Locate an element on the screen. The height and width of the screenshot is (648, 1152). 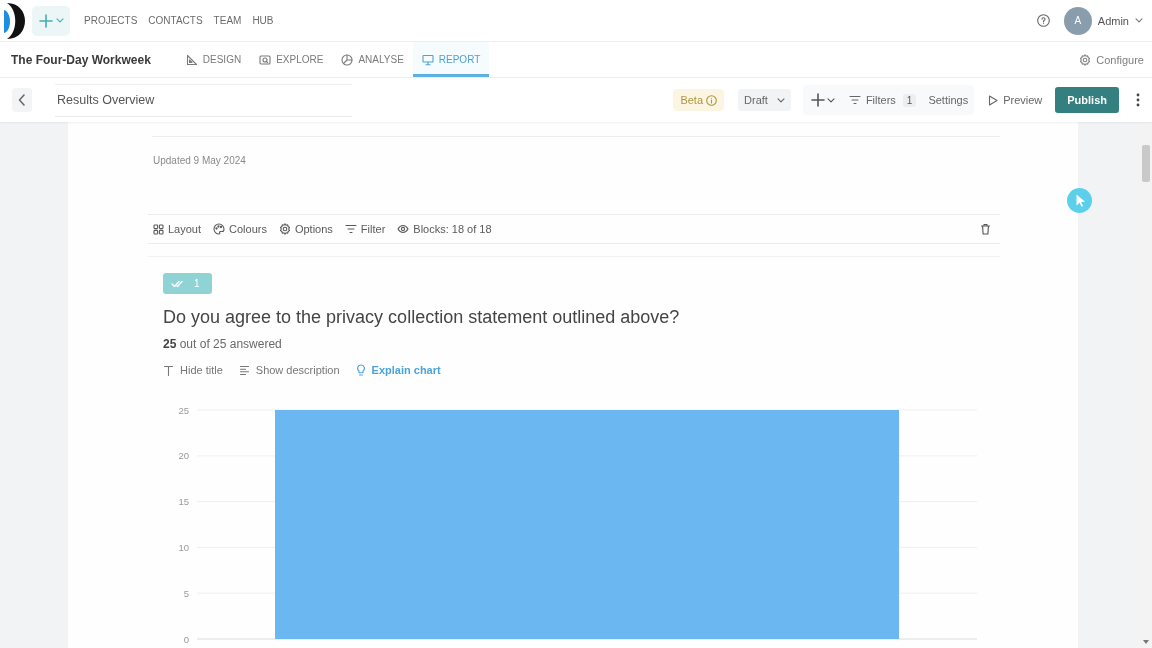
nav-link: PROJECTS is located at coordinates (111, 20).